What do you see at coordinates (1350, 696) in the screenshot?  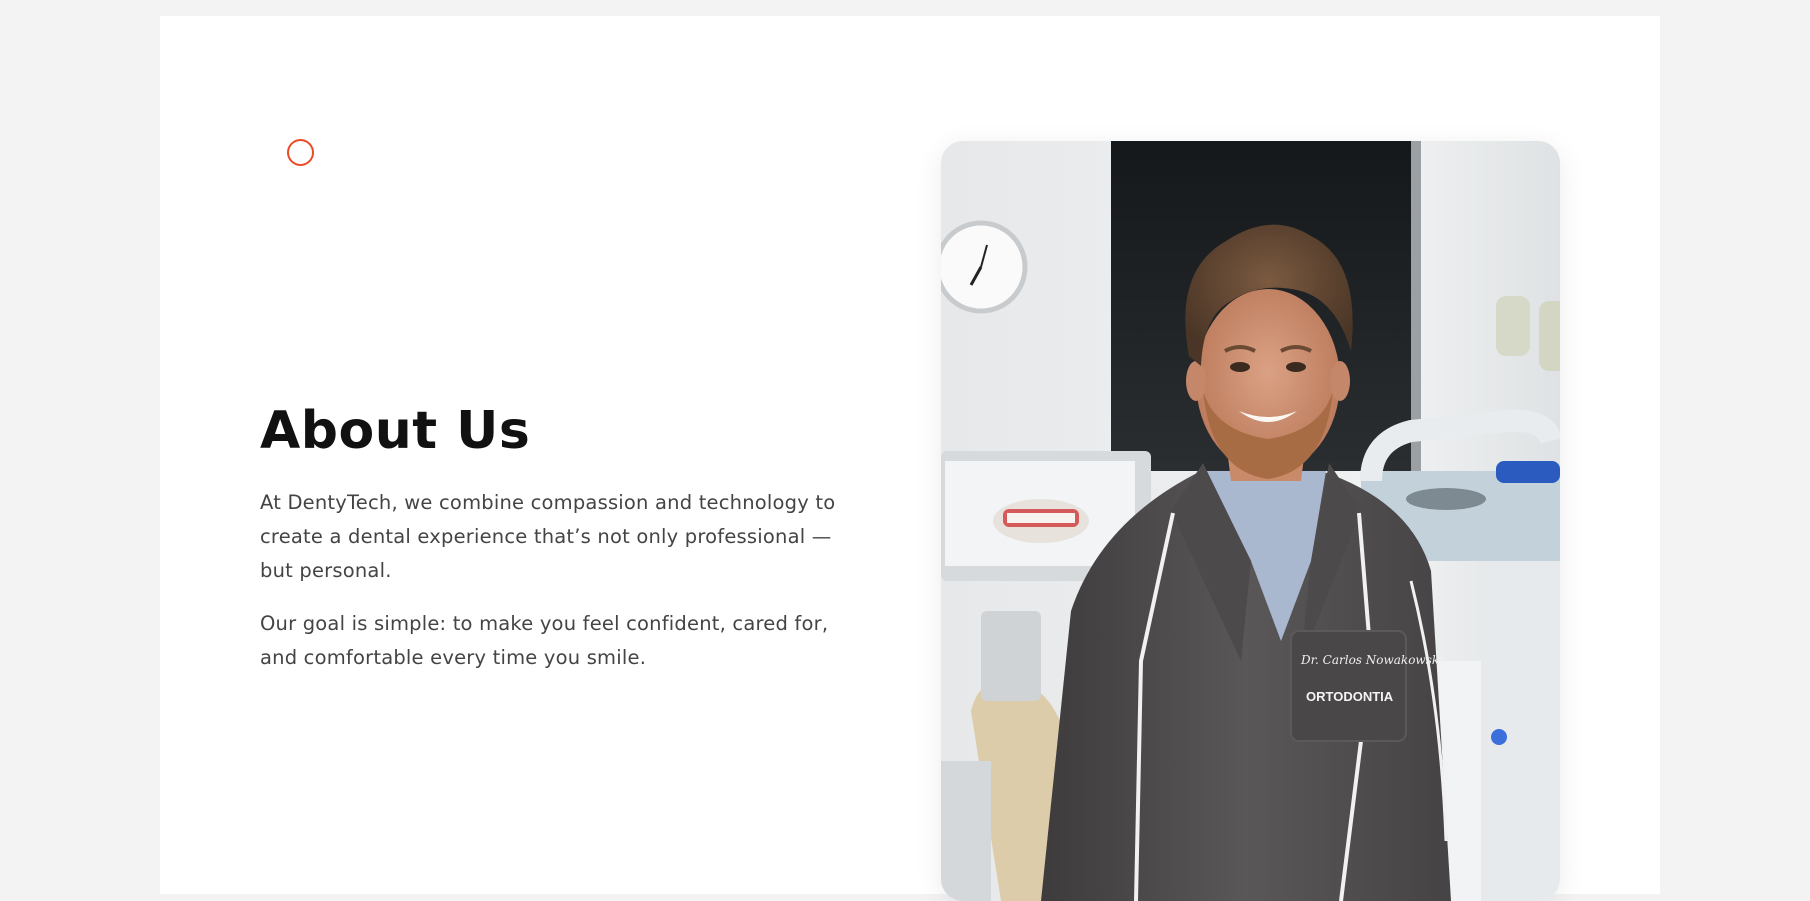 I see `coat-pocket-label: ORTODONTIA` at bounding box center [1350, 696].